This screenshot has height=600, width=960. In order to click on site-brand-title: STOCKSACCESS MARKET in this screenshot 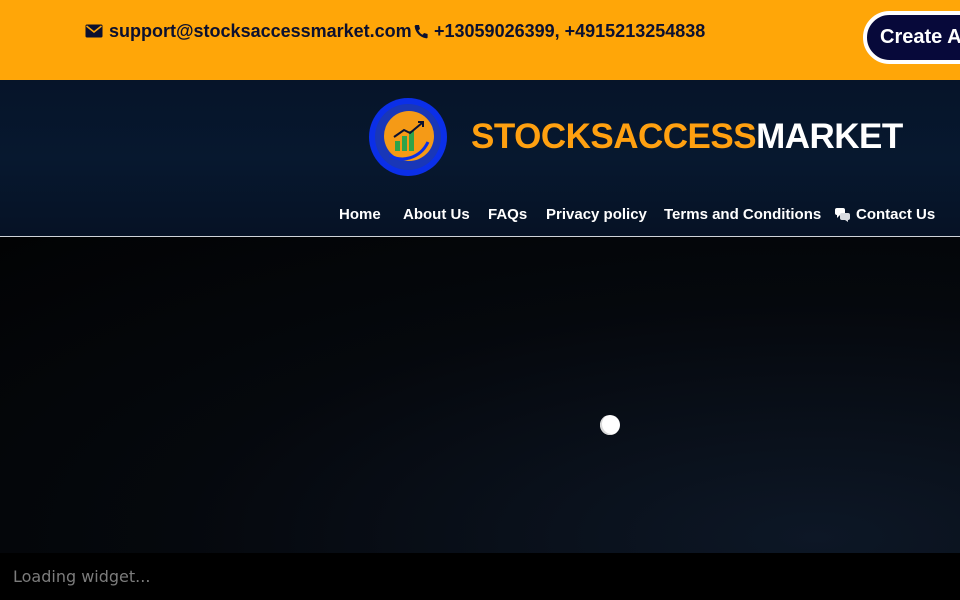, I will do `click(687, 137)`.